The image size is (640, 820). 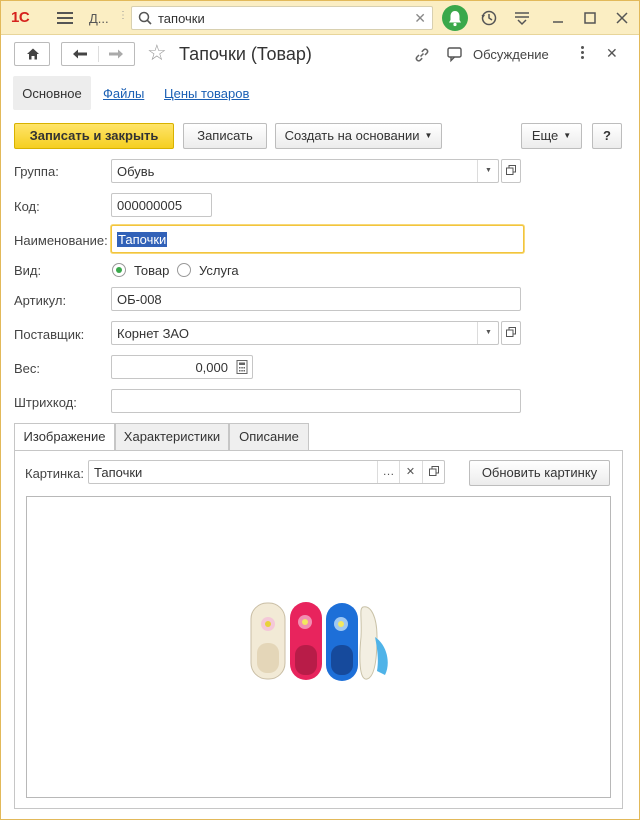 I want to click on global-search: ✕, so click(x=282, y=18).